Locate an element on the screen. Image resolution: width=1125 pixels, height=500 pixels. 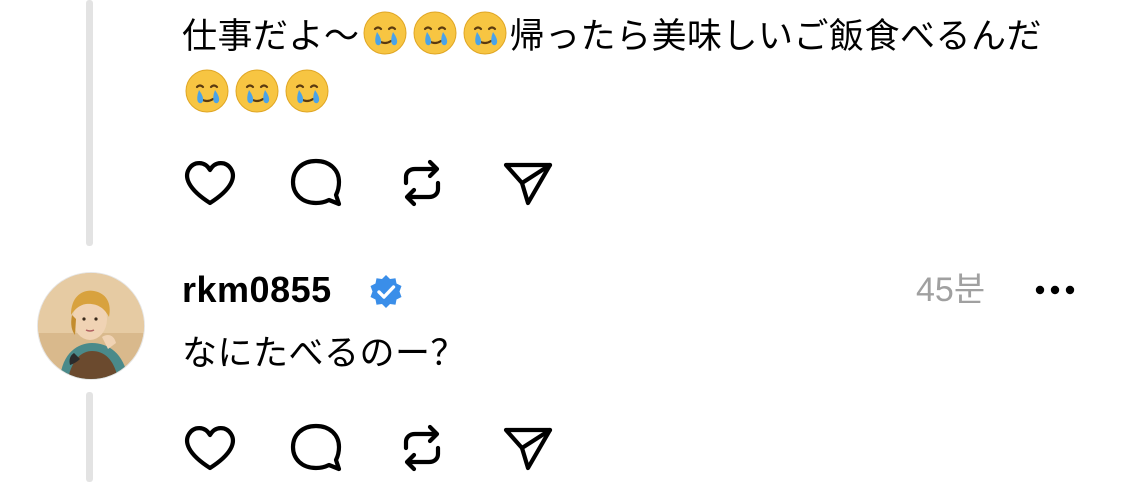
thread-line-bottom is located at coordinates (89, 437).